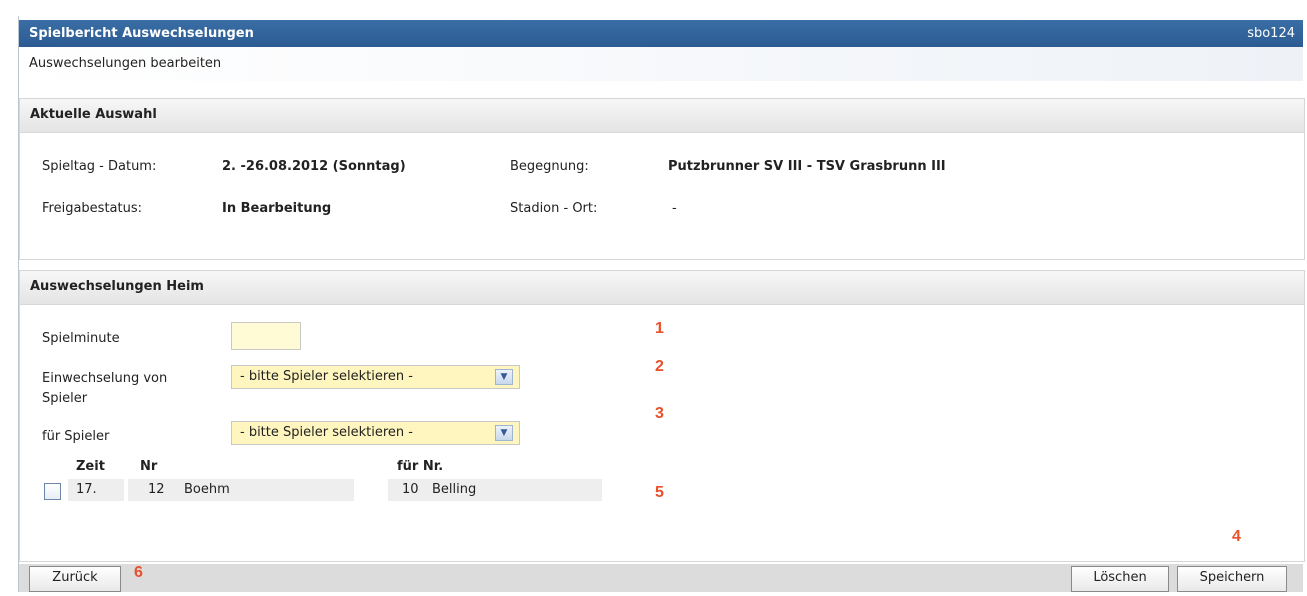 Image resolution: width=1307 pixels, height=596 pixels. I want to click on page-subtitle: Auswechselungen bearbeiten, so click(125, 63).